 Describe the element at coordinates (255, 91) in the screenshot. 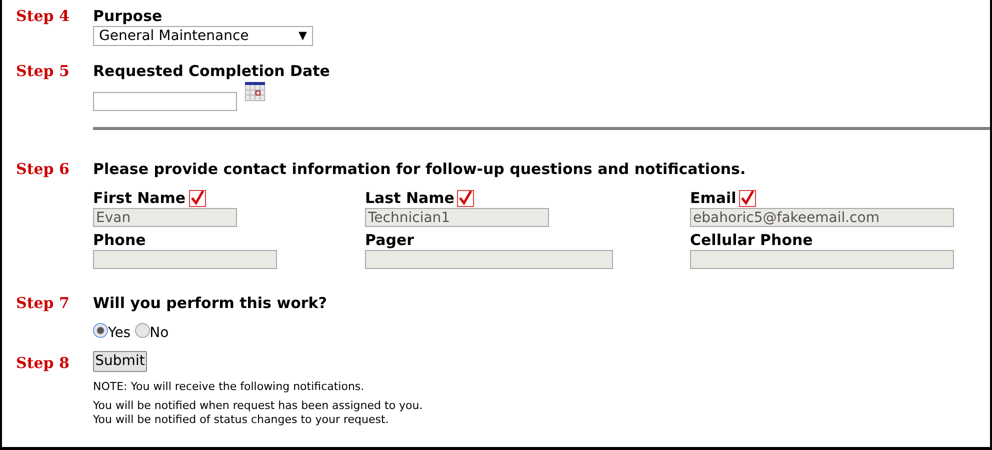

I see `calendar-icon` at that location.